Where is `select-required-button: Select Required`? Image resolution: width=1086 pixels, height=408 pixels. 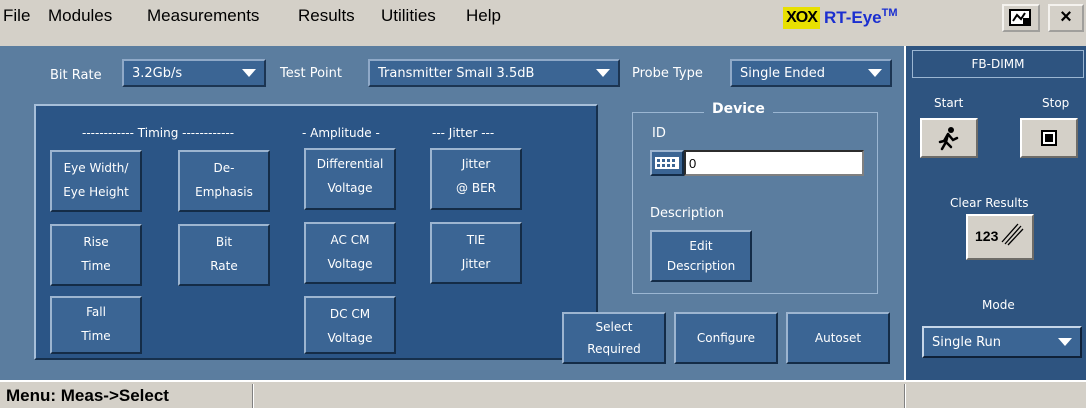 select-required-button: Select Required is located at coordinates (614, 338).